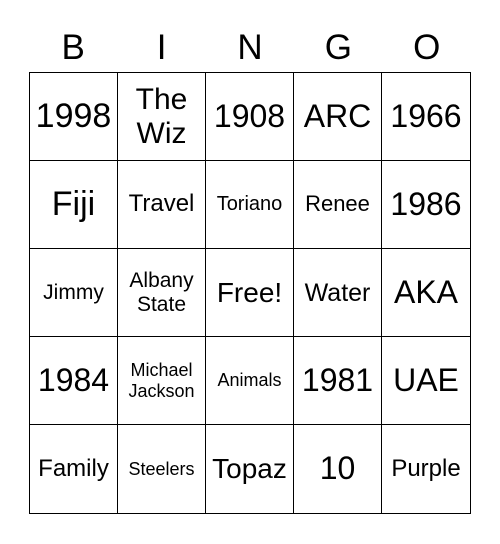  I want to click on cell-text: Renee, so click(337, 204).